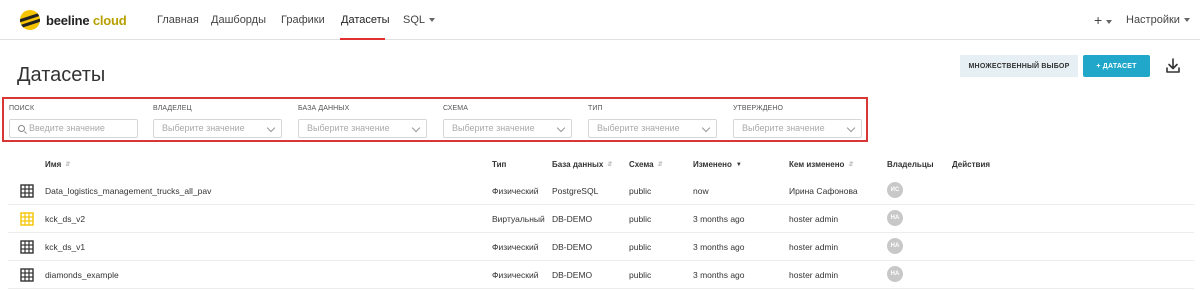  I want to click on page-title: Датасеты, so click(61, 75).